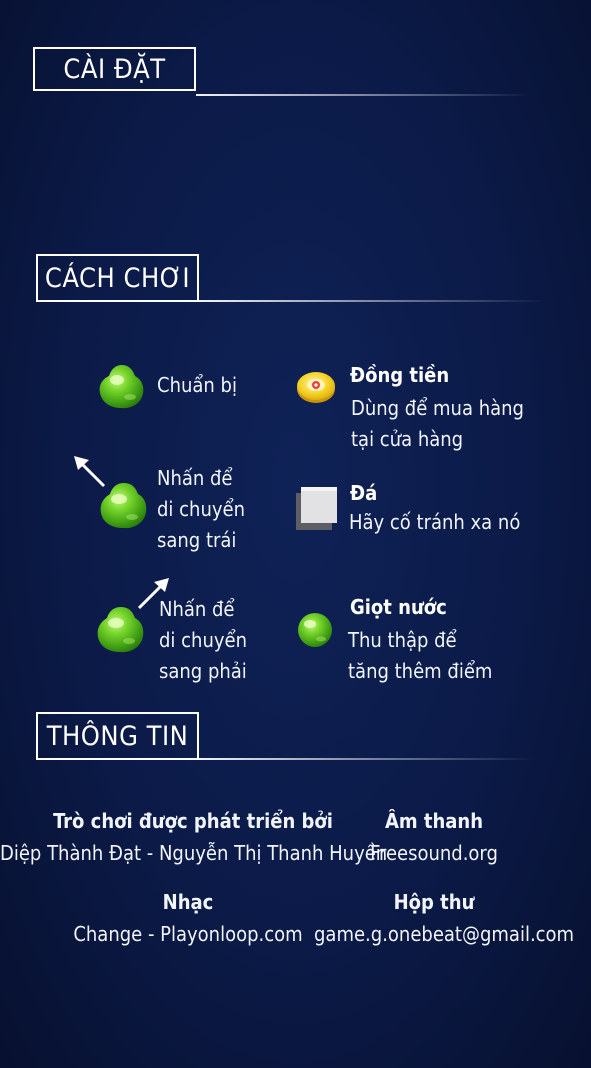 Image resolution: width=591 pixels, height=1068 pixels. Describe the element at coordinates (371, 301) in the screenshot. I see `section-howto-divider` at that location.